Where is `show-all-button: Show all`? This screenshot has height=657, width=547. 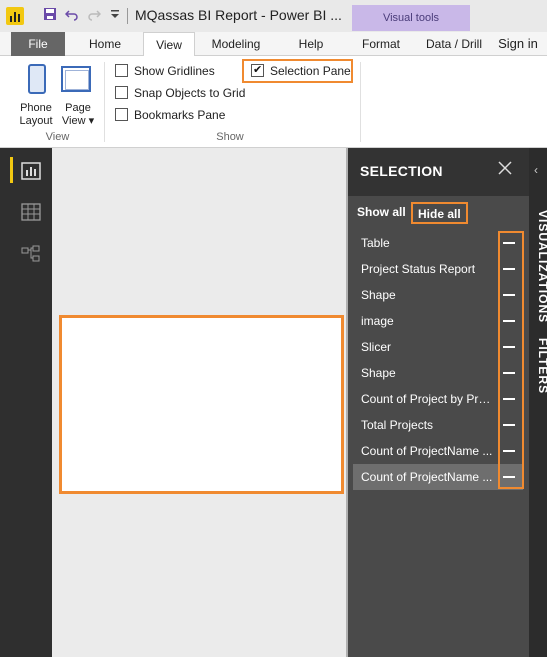 show-all-button: Show all is located at coordinates (381, 212).